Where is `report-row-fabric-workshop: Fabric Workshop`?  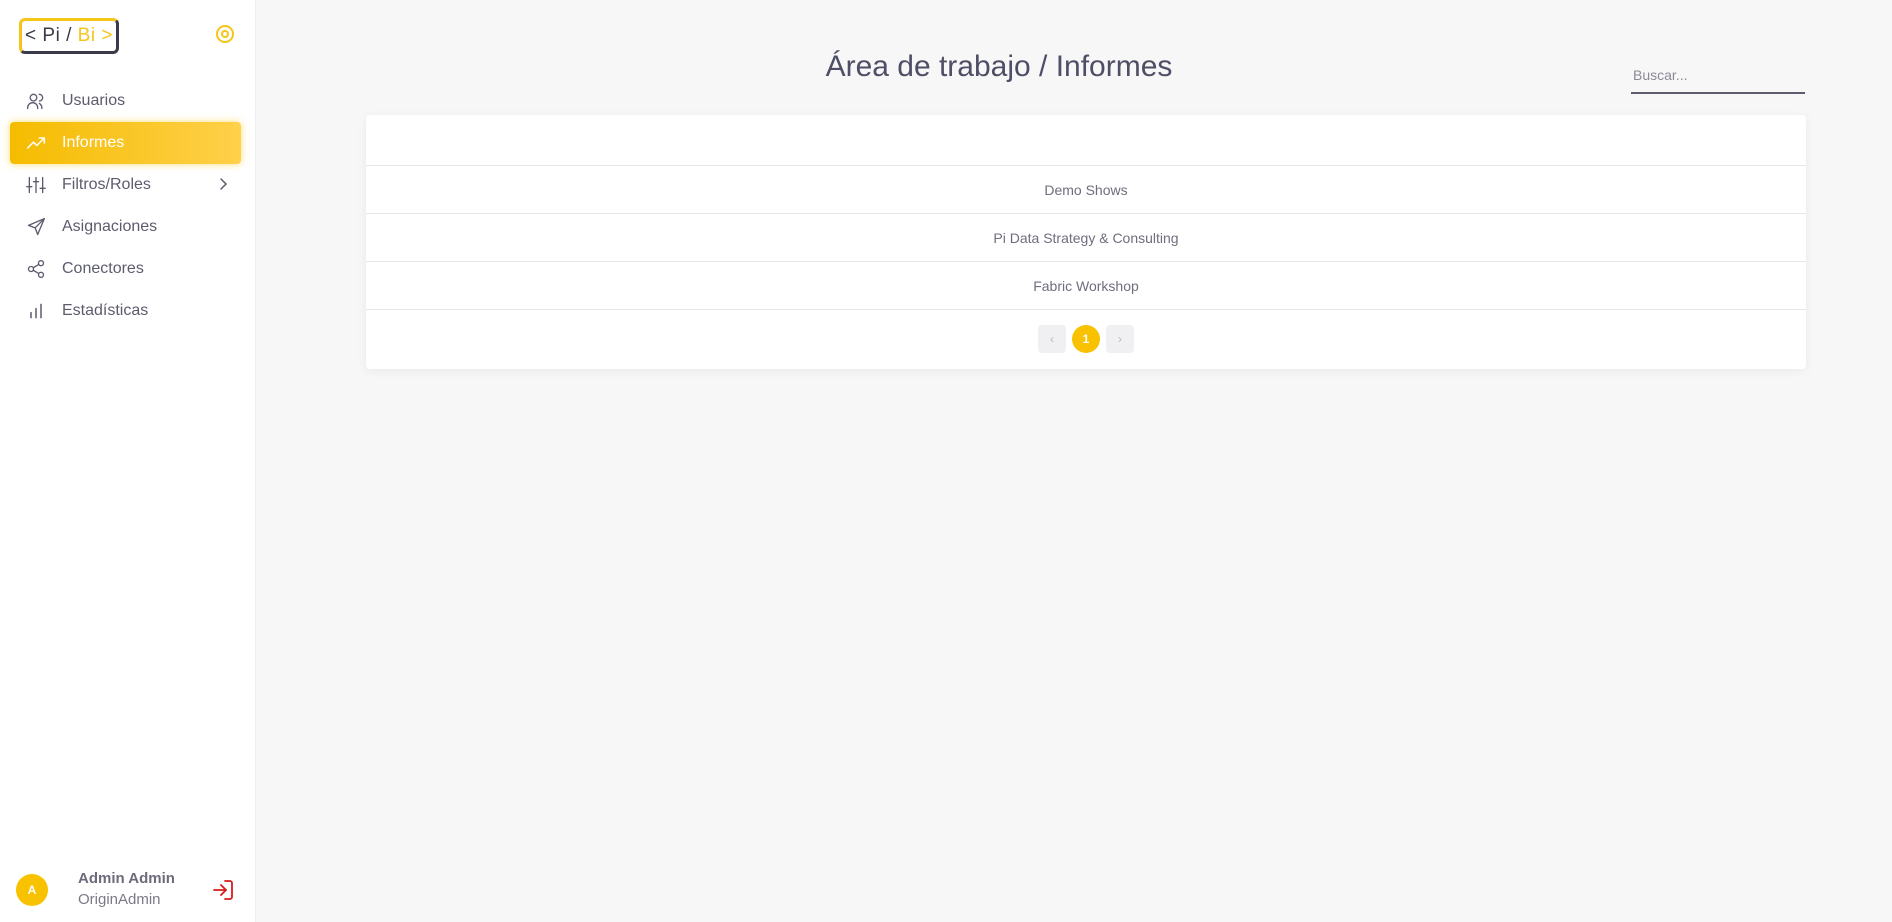 report-row-fabric-workshop: Fabric Workshop is located at coordinates (1086, 286).